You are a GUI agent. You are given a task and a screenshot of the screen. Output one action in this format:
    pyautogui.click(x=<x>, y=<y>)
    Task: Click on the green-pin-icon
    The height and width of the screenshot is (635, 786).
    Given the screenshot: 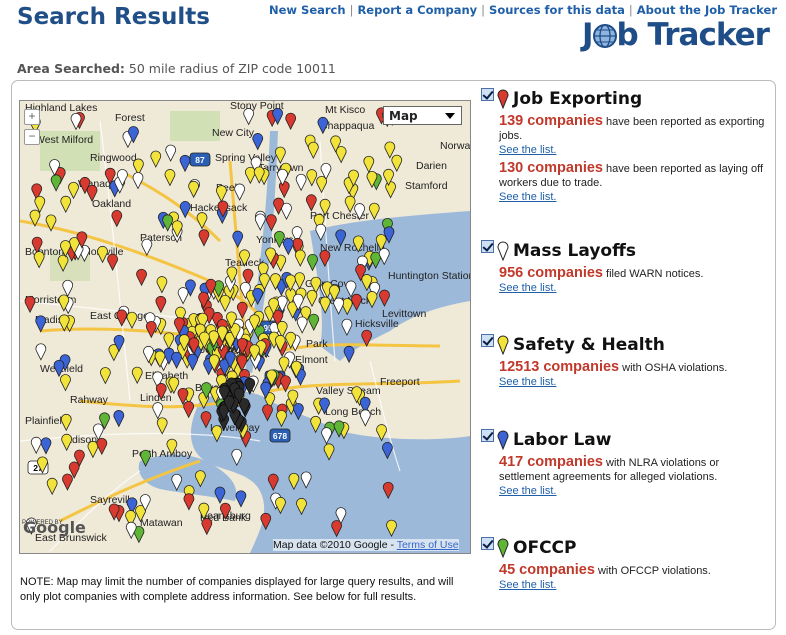 What is the action you would take?
    pyautogui.click(x=503, y=548)
    